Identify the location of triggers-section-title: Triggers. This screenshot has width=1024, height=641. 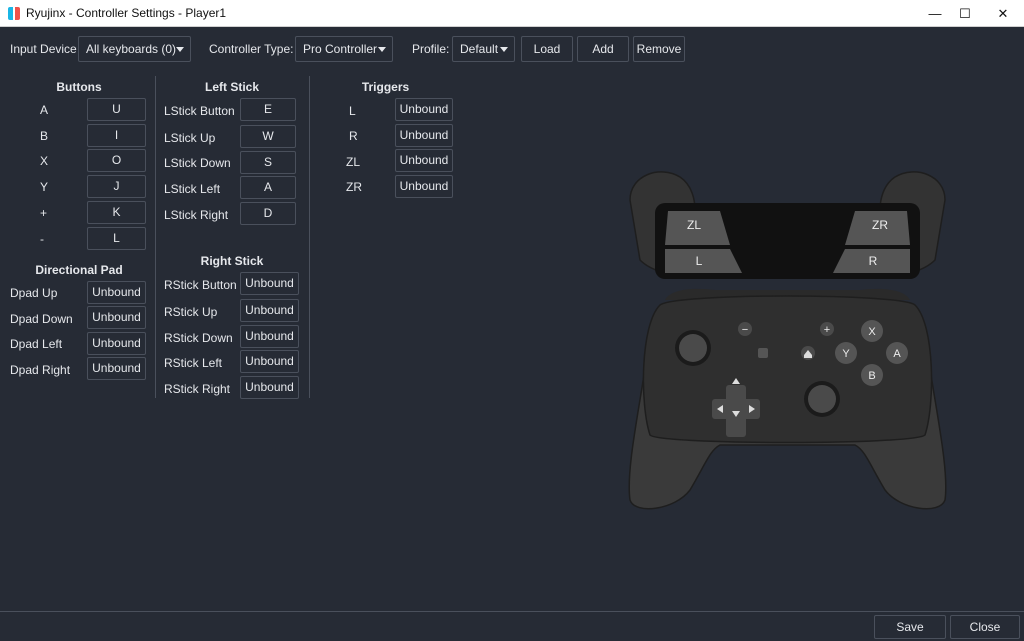
(385, 87).